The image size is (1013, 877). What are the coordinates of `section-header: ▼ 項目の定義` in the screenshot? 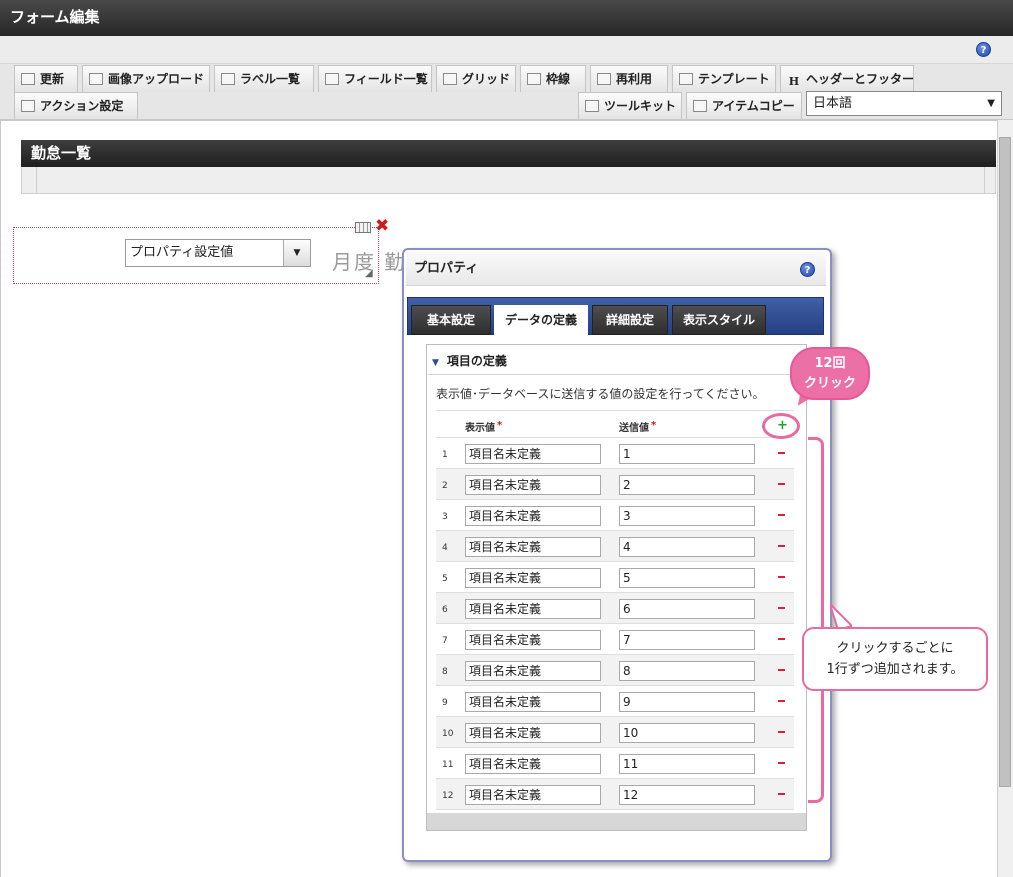 It's located at (469, 360).